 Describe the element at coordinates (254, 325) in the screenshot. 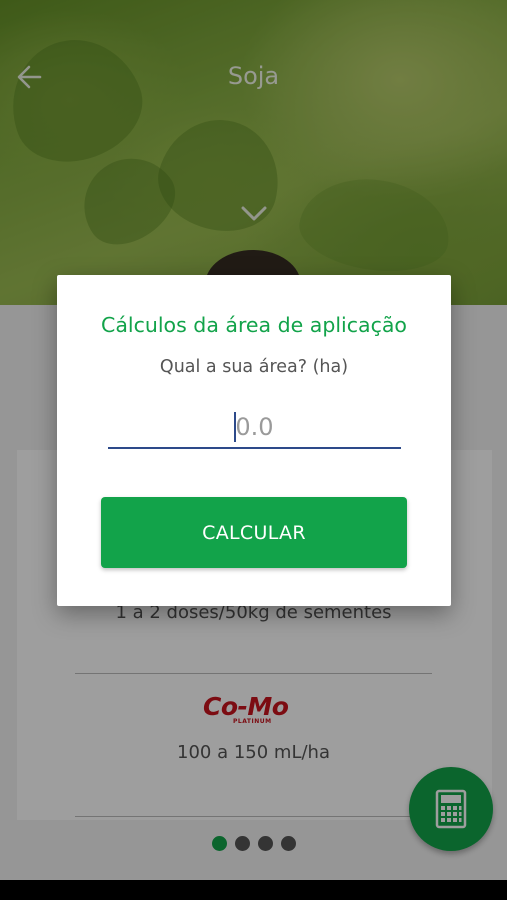

I see `dialog-title: Cálculos da área de aplicação` at that location.